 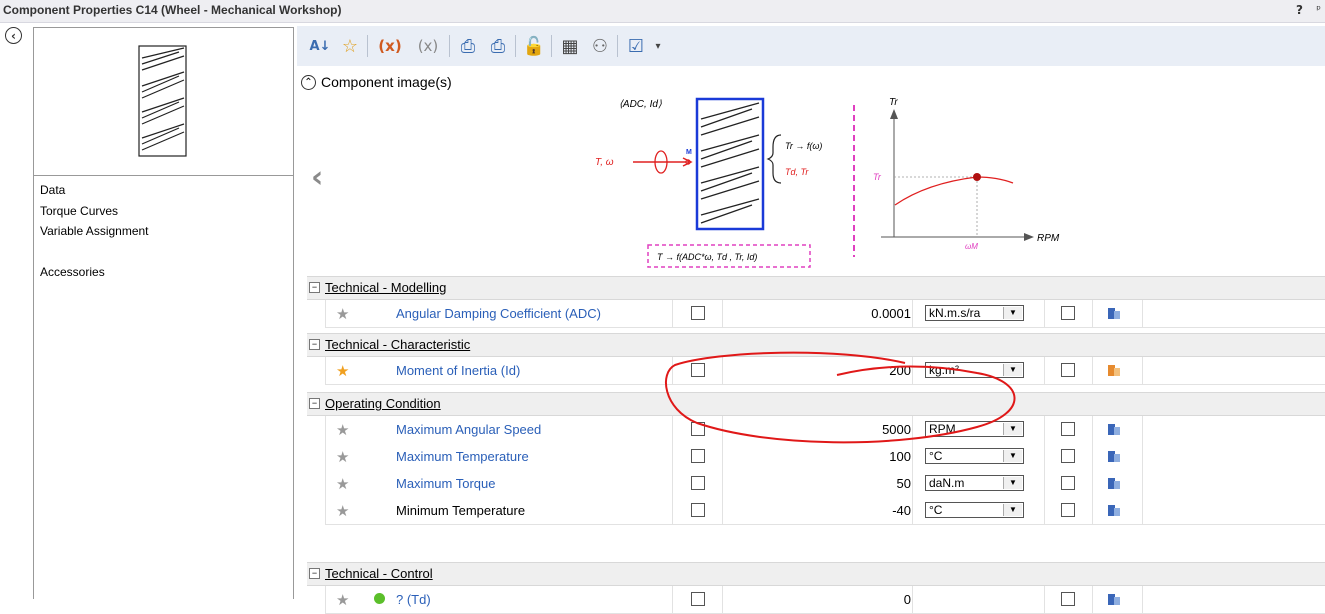 What do you see at coordinates (13, 35) in the screenshot?
I see `collapse-left-panel-button: ‹` at bounding box center [13, 35].